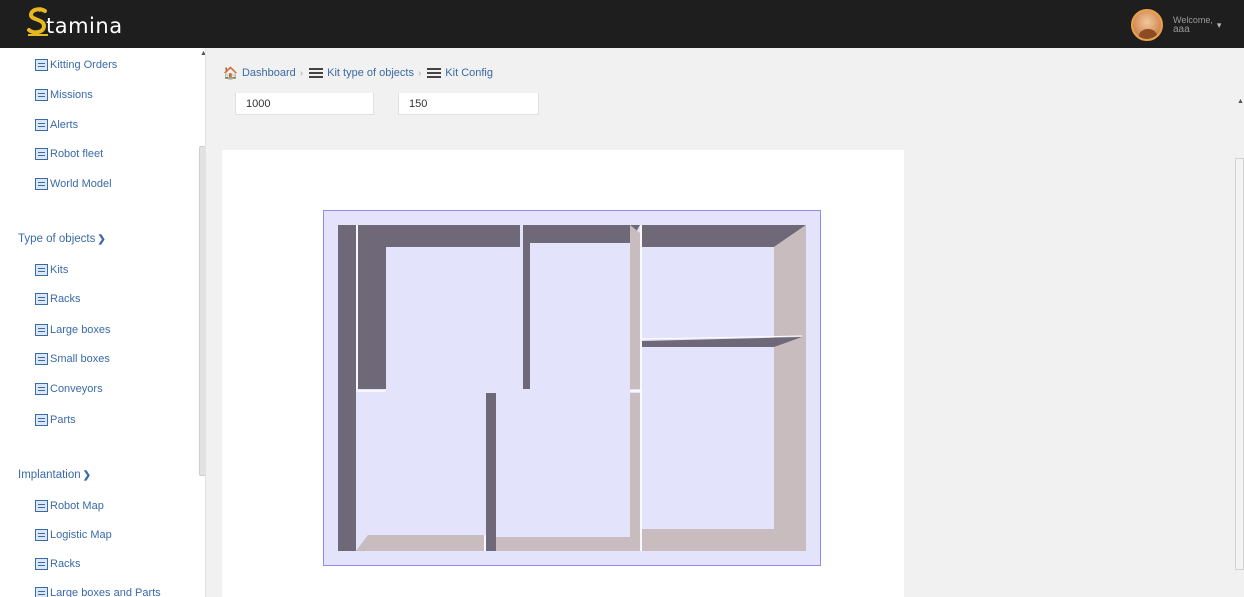 Image resolution: width=1244 pixels, height=597 pixels. Describe the element at coordinates (84, 26) in the screenshot. I see `logo-text: tamina` at that location.